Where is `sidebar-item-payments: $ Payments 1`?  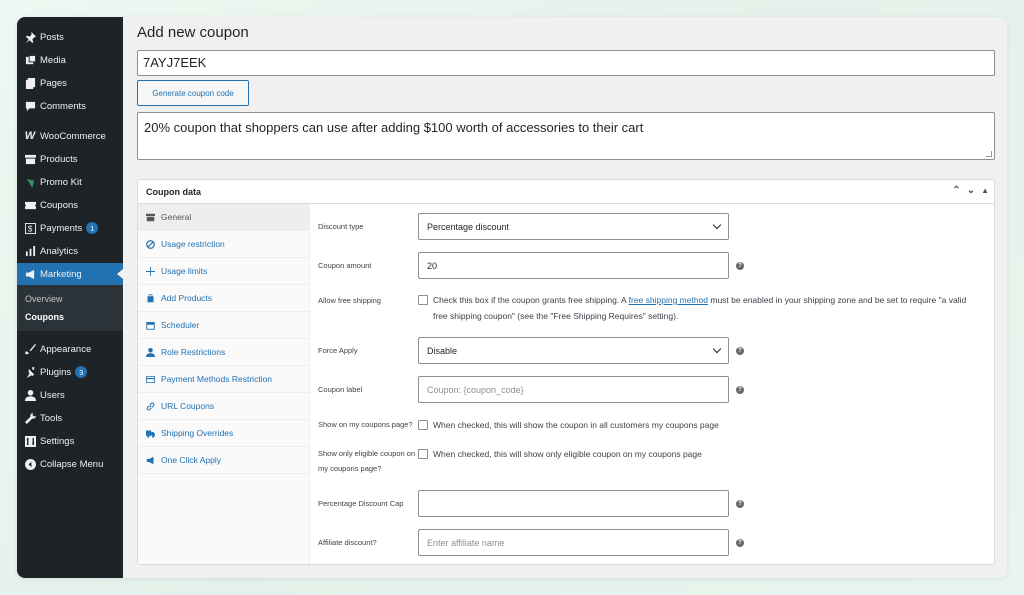
sidebar-item-payments: $ Payments 1 is located at coordinates (70, 228).